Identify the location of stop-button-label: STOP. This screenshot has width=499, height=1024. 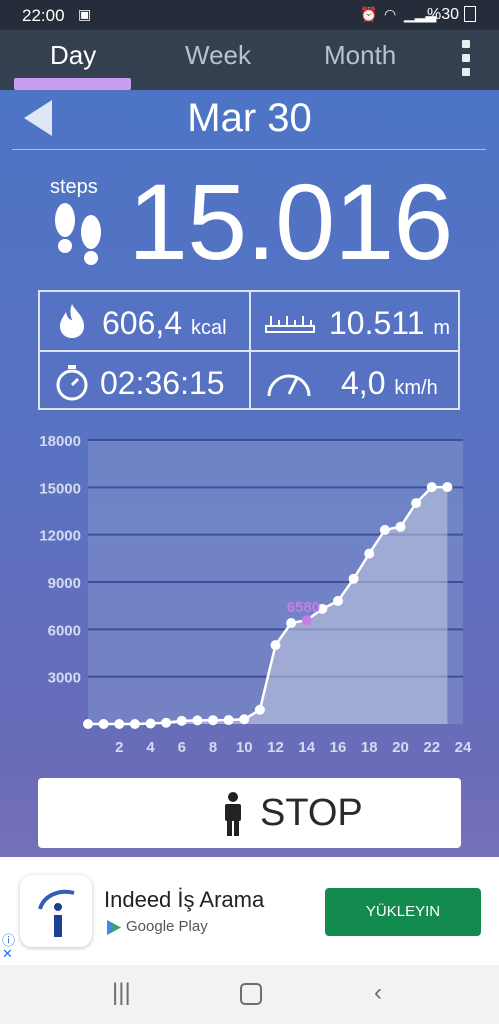
(311, 813).